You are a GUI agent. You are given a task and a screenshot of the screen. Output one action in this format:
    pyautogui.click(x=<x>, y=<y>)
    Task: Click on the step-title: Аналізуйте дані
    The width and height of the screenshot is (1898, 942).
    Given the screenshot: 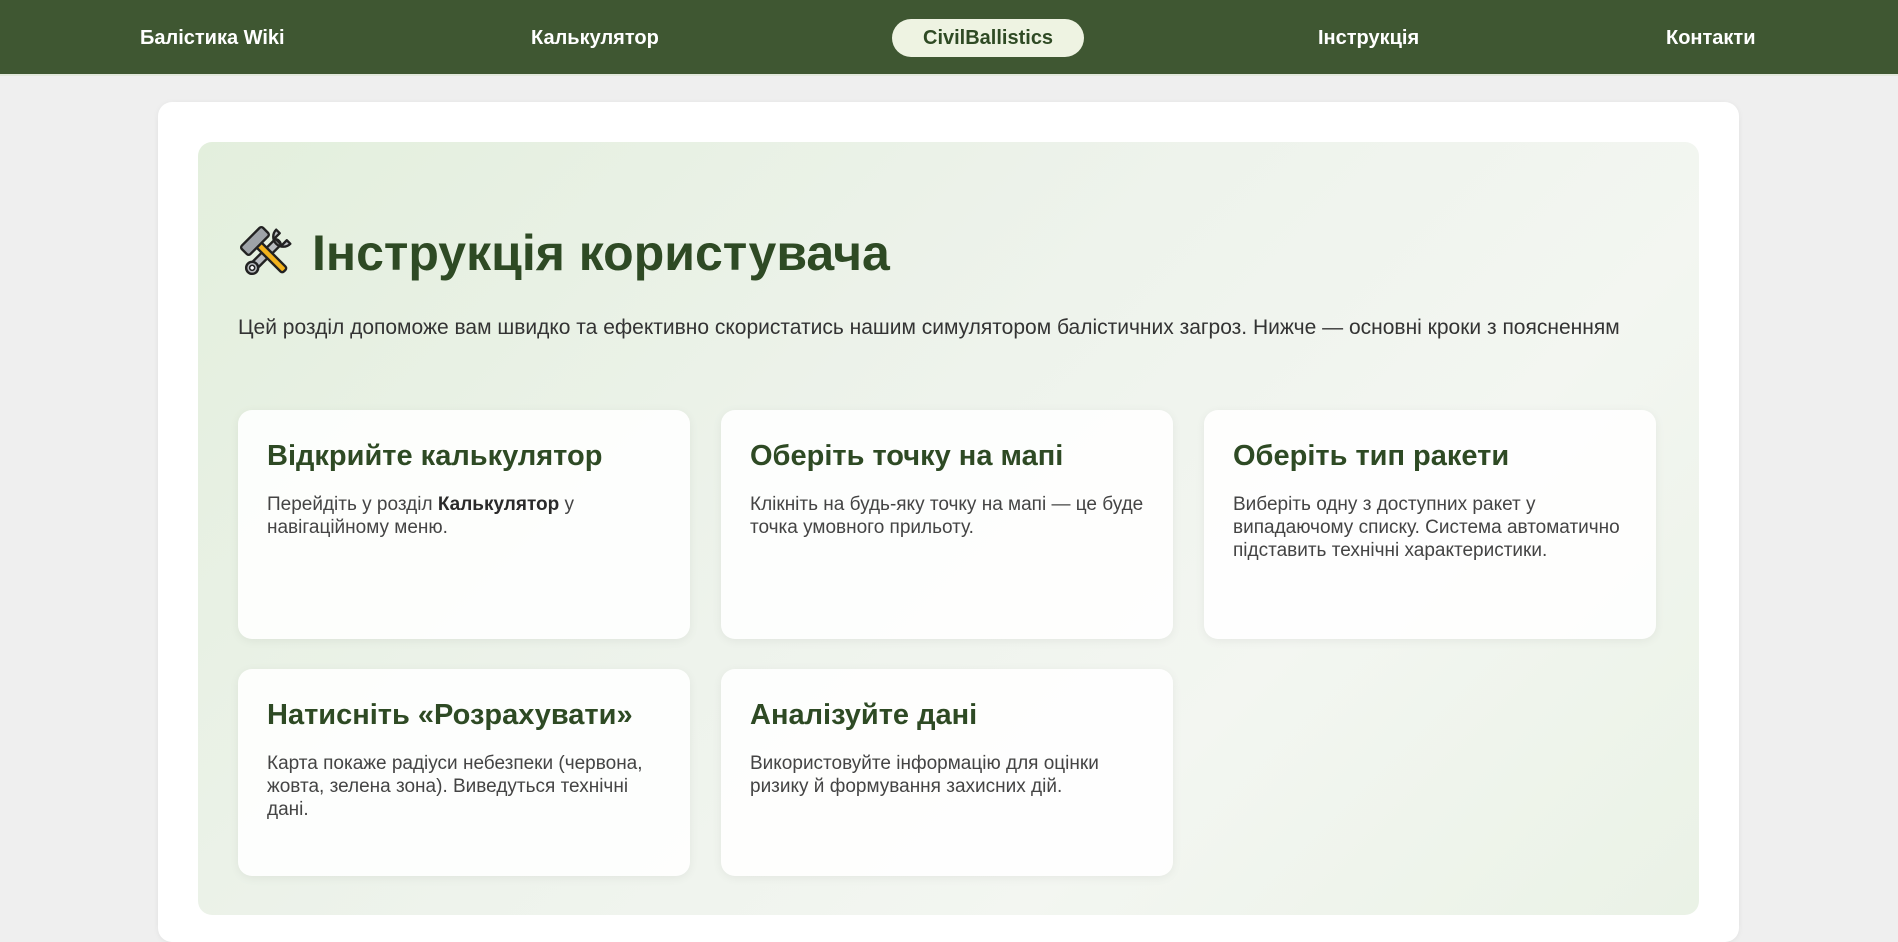 What is the action you would take?
    pyautogui.click(x=864, y=715)
    